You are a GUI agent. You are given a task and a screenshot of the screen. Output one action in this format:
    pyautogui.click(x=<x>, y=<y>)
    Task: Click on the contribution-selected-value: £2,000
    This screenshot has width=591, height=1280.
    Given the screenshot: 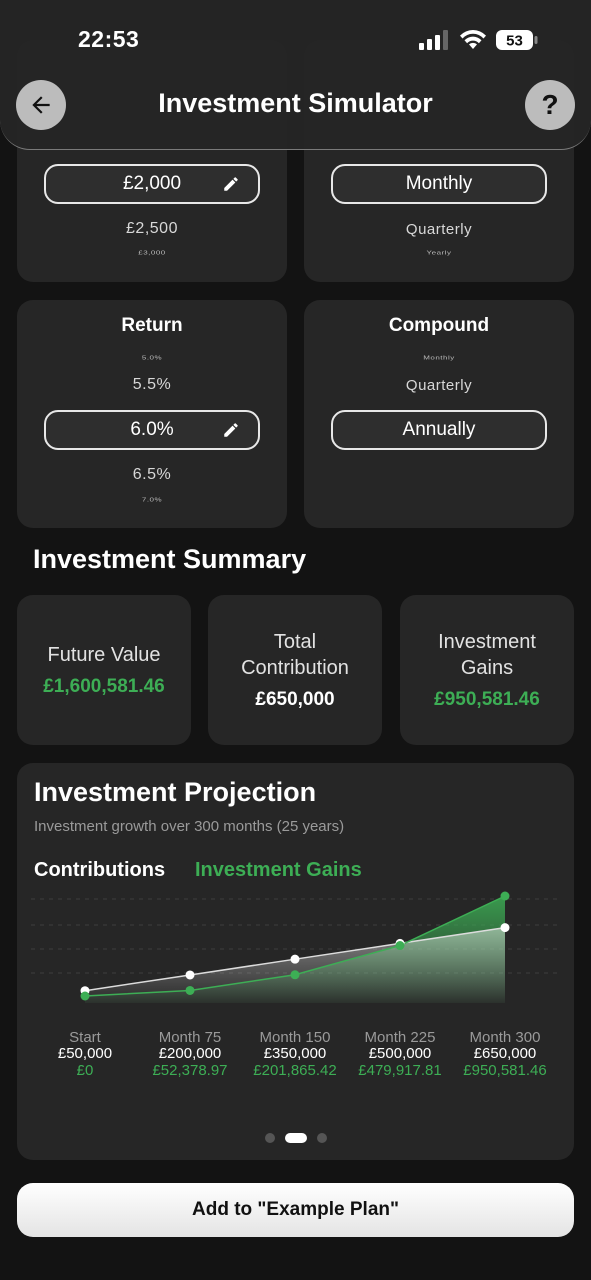 What is the action you would take?
    pyautogui.click(x=152, y=183)
    